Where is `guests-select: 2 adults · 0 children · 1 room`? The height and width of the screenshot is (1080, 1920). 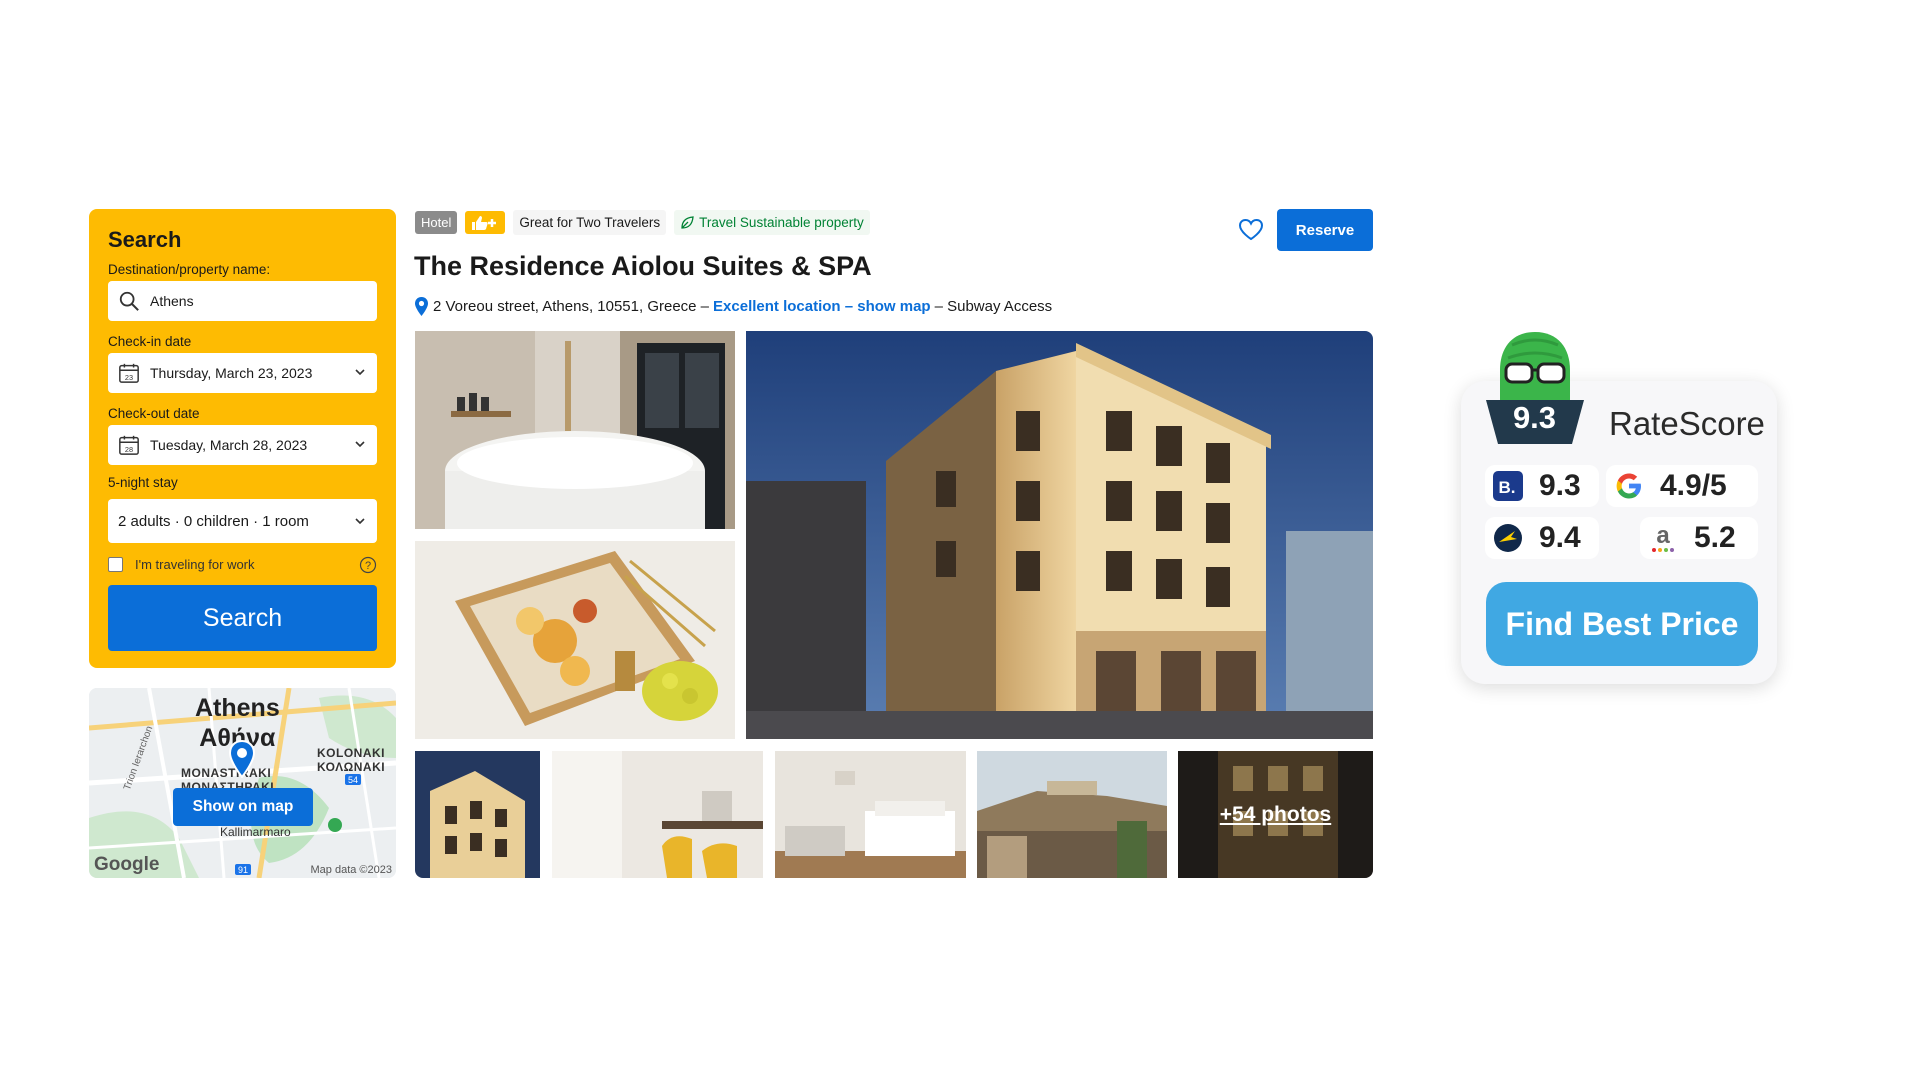
guests-select: 2 adults · 0 children · 1 room is located at coordinates (242, 521).